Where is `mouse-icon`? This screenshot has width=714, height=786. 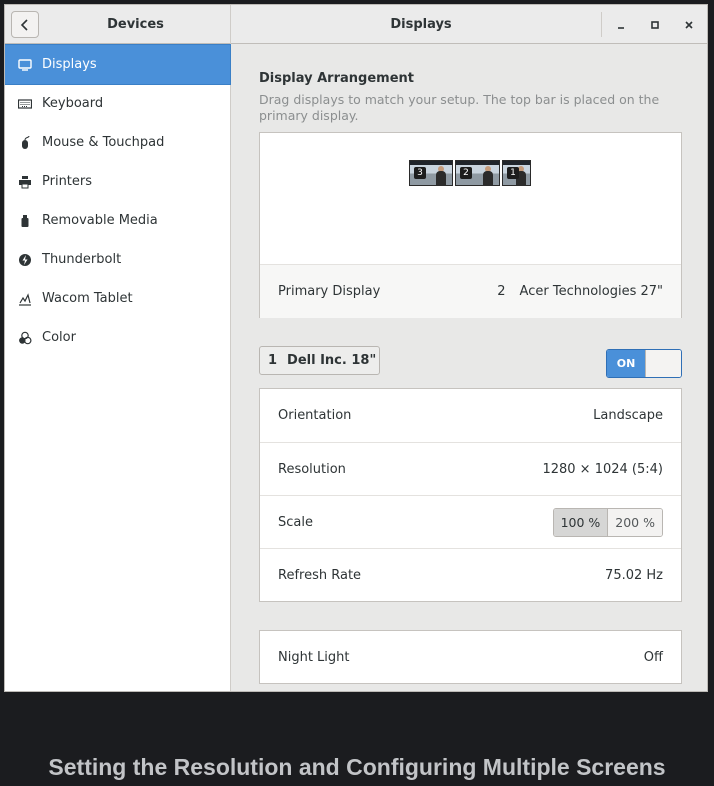
mouse-icon is located at coordinates (25, 143).